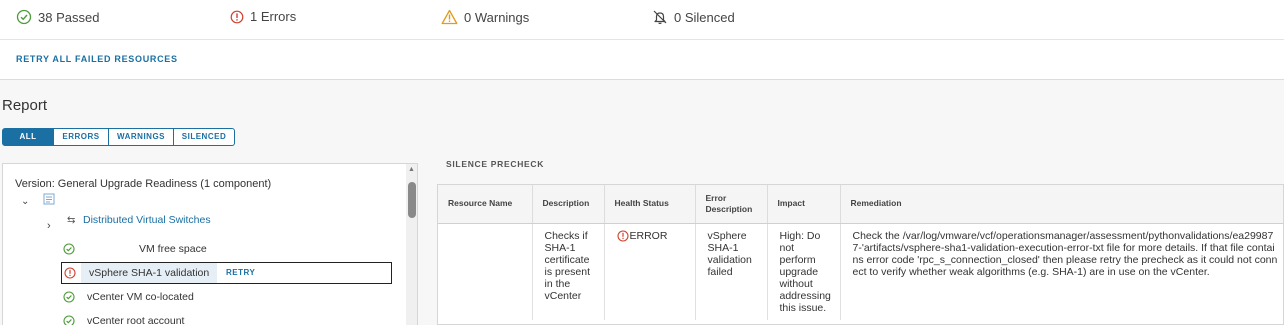 Image resolution: width=1284 pixels, height=325 pixels. Describe the element at coordinates (485, 271) in the screenshot. I see `cell-resource-name` at that location.